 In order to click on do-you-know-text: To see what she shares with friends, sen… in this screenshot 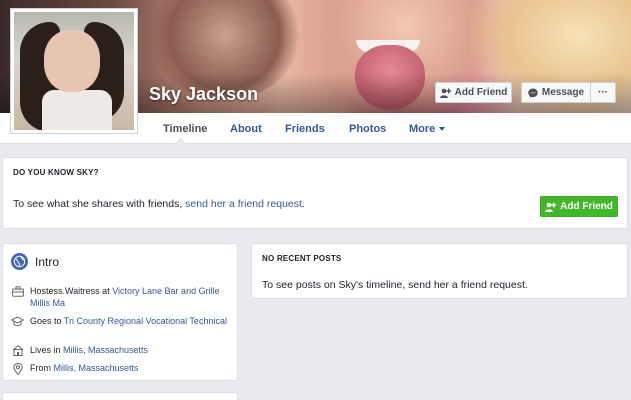, I will do `click(159, 204)`.